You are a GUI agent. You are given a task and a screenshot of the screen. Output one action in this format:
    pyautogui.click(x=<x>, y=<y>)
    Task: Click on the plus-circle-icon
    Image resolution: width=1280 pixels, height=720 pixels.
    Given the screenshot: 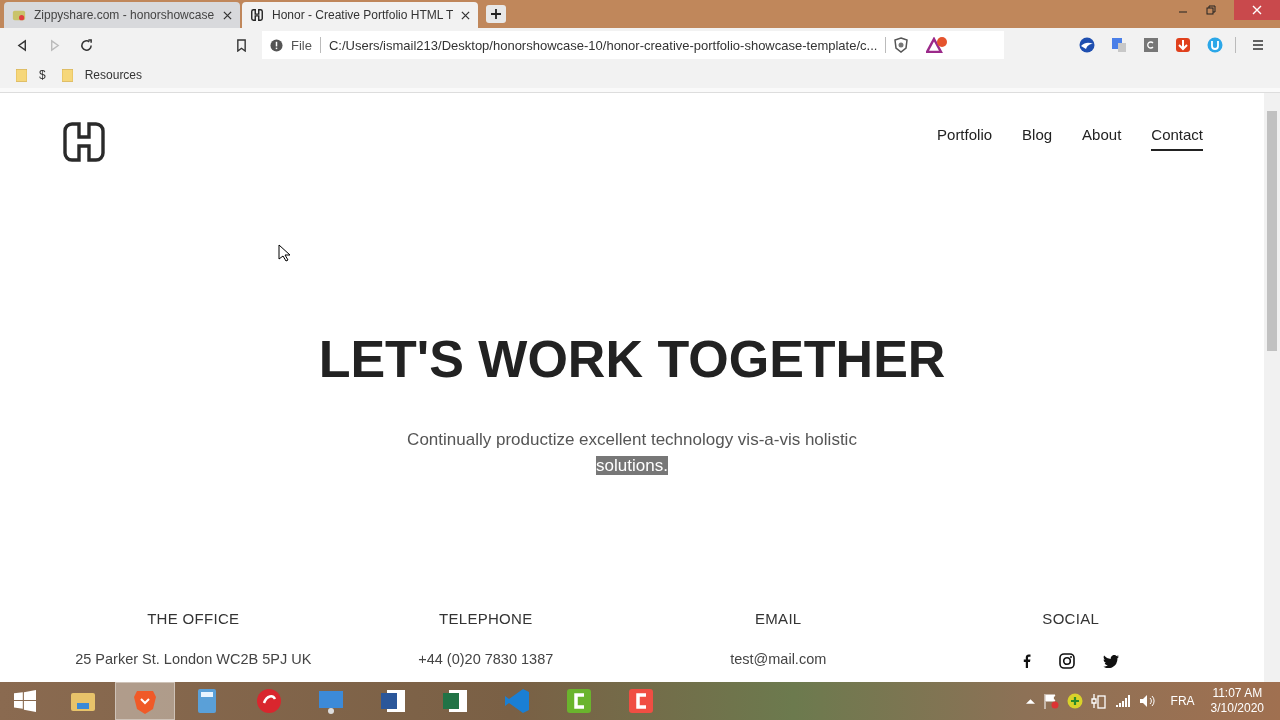 What is the action you would take?
    pyautogui.click(x=1074, y=701)
    